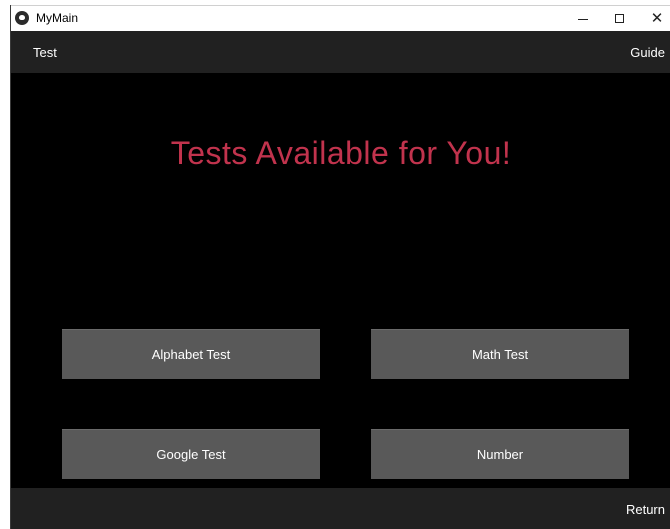 This screenshot has width=670, height=529. What do you see at coordinates (22, 18) in the screenshot?
I see `app-logo-icon` at bounding box center [22, 18].